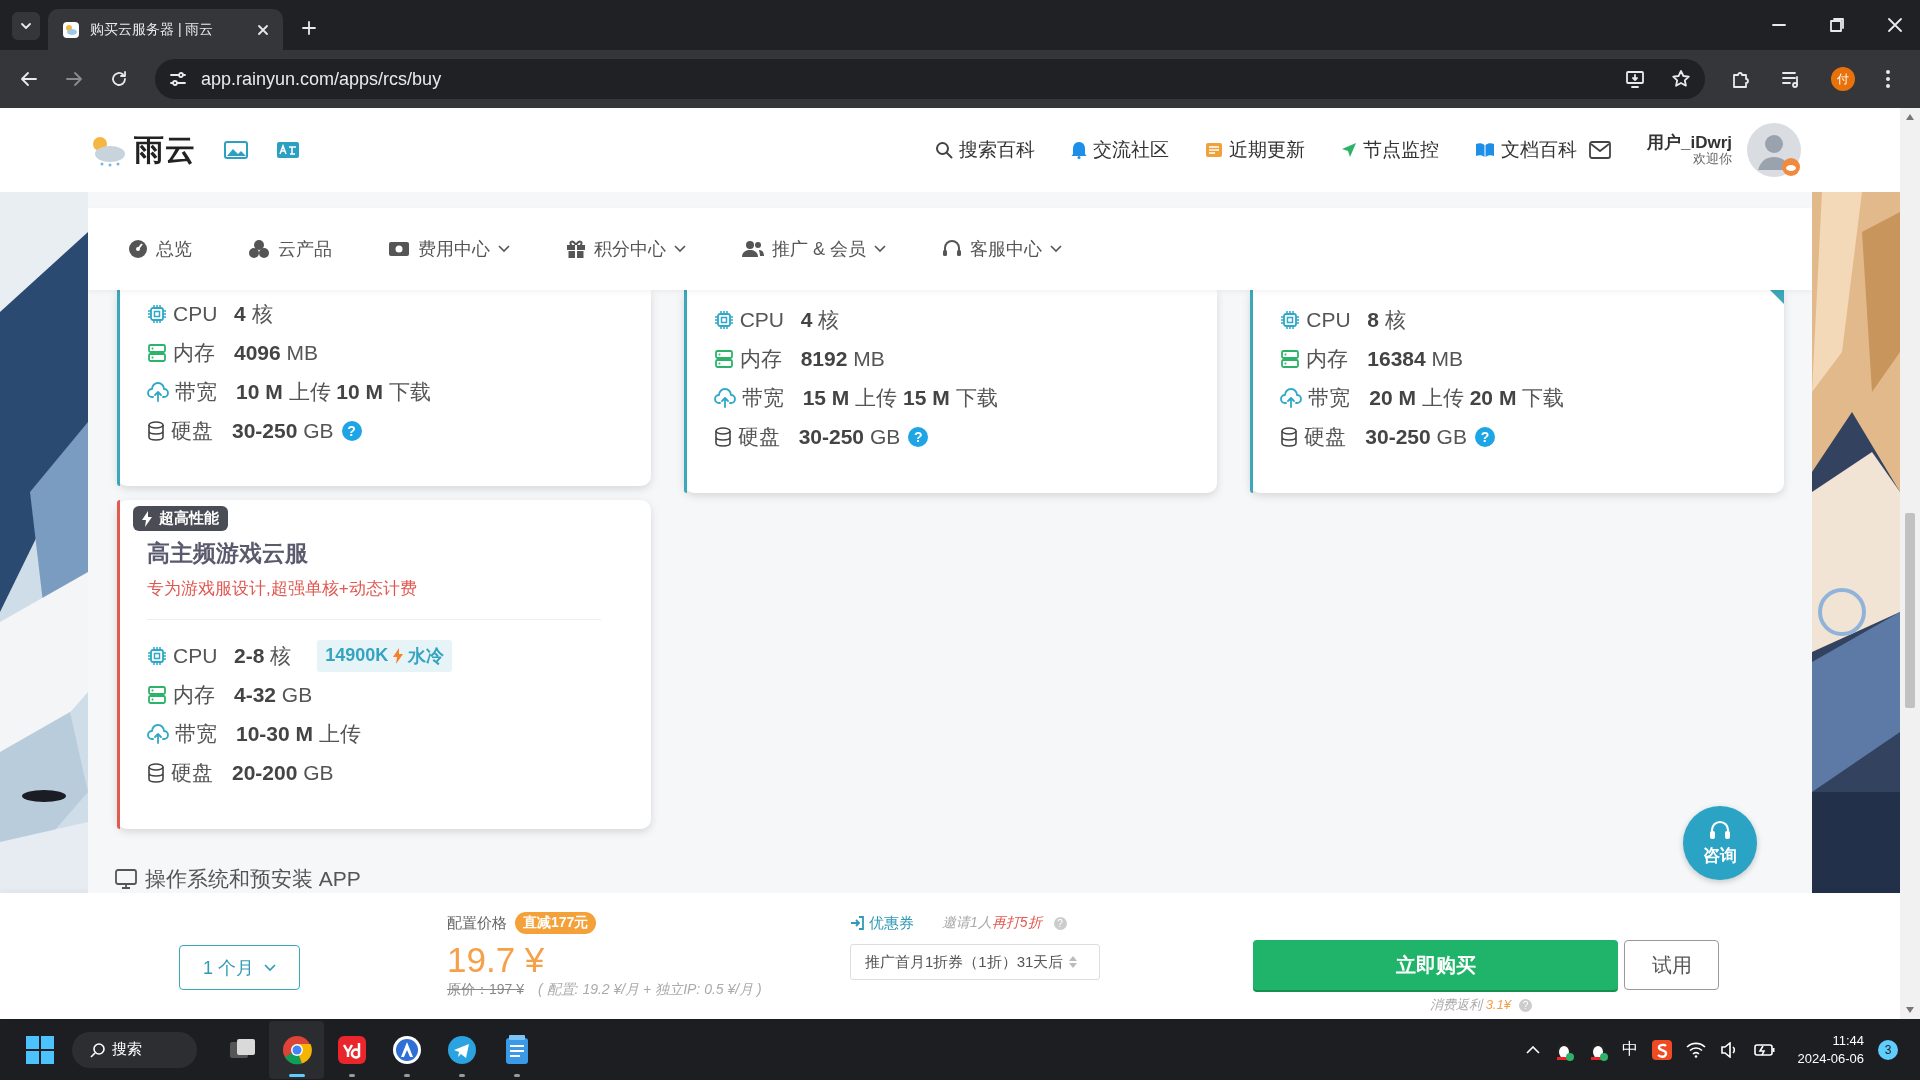  What do you see at coordinates (1910, 610) in the screenshot?
I see `scrollbar-thumb` at bounding box center [1910, 610].